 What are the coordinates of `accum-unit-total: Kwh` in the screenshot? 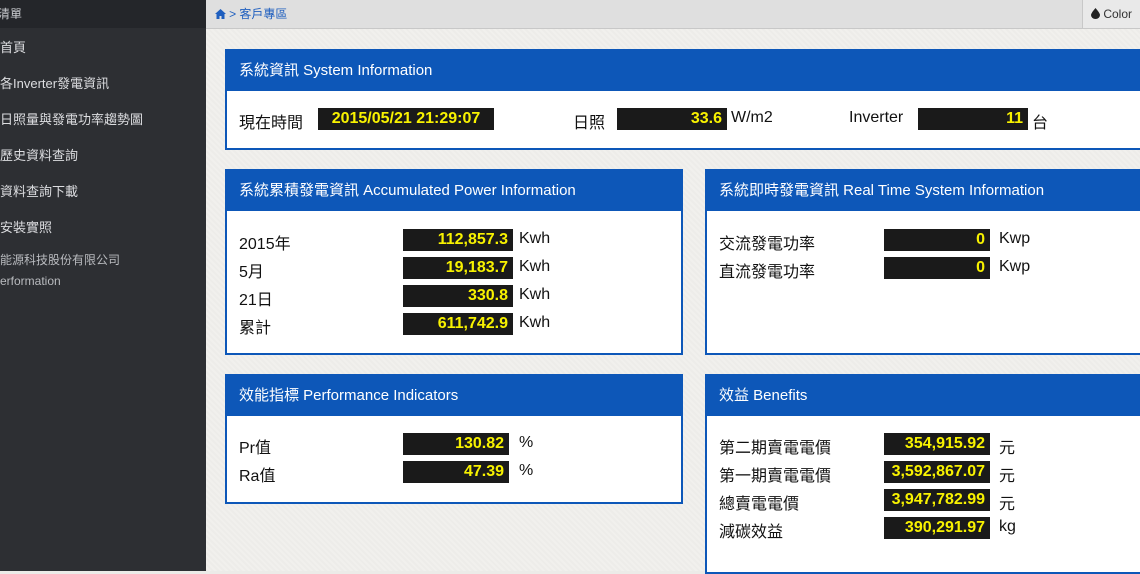 It's located at (535, 322).